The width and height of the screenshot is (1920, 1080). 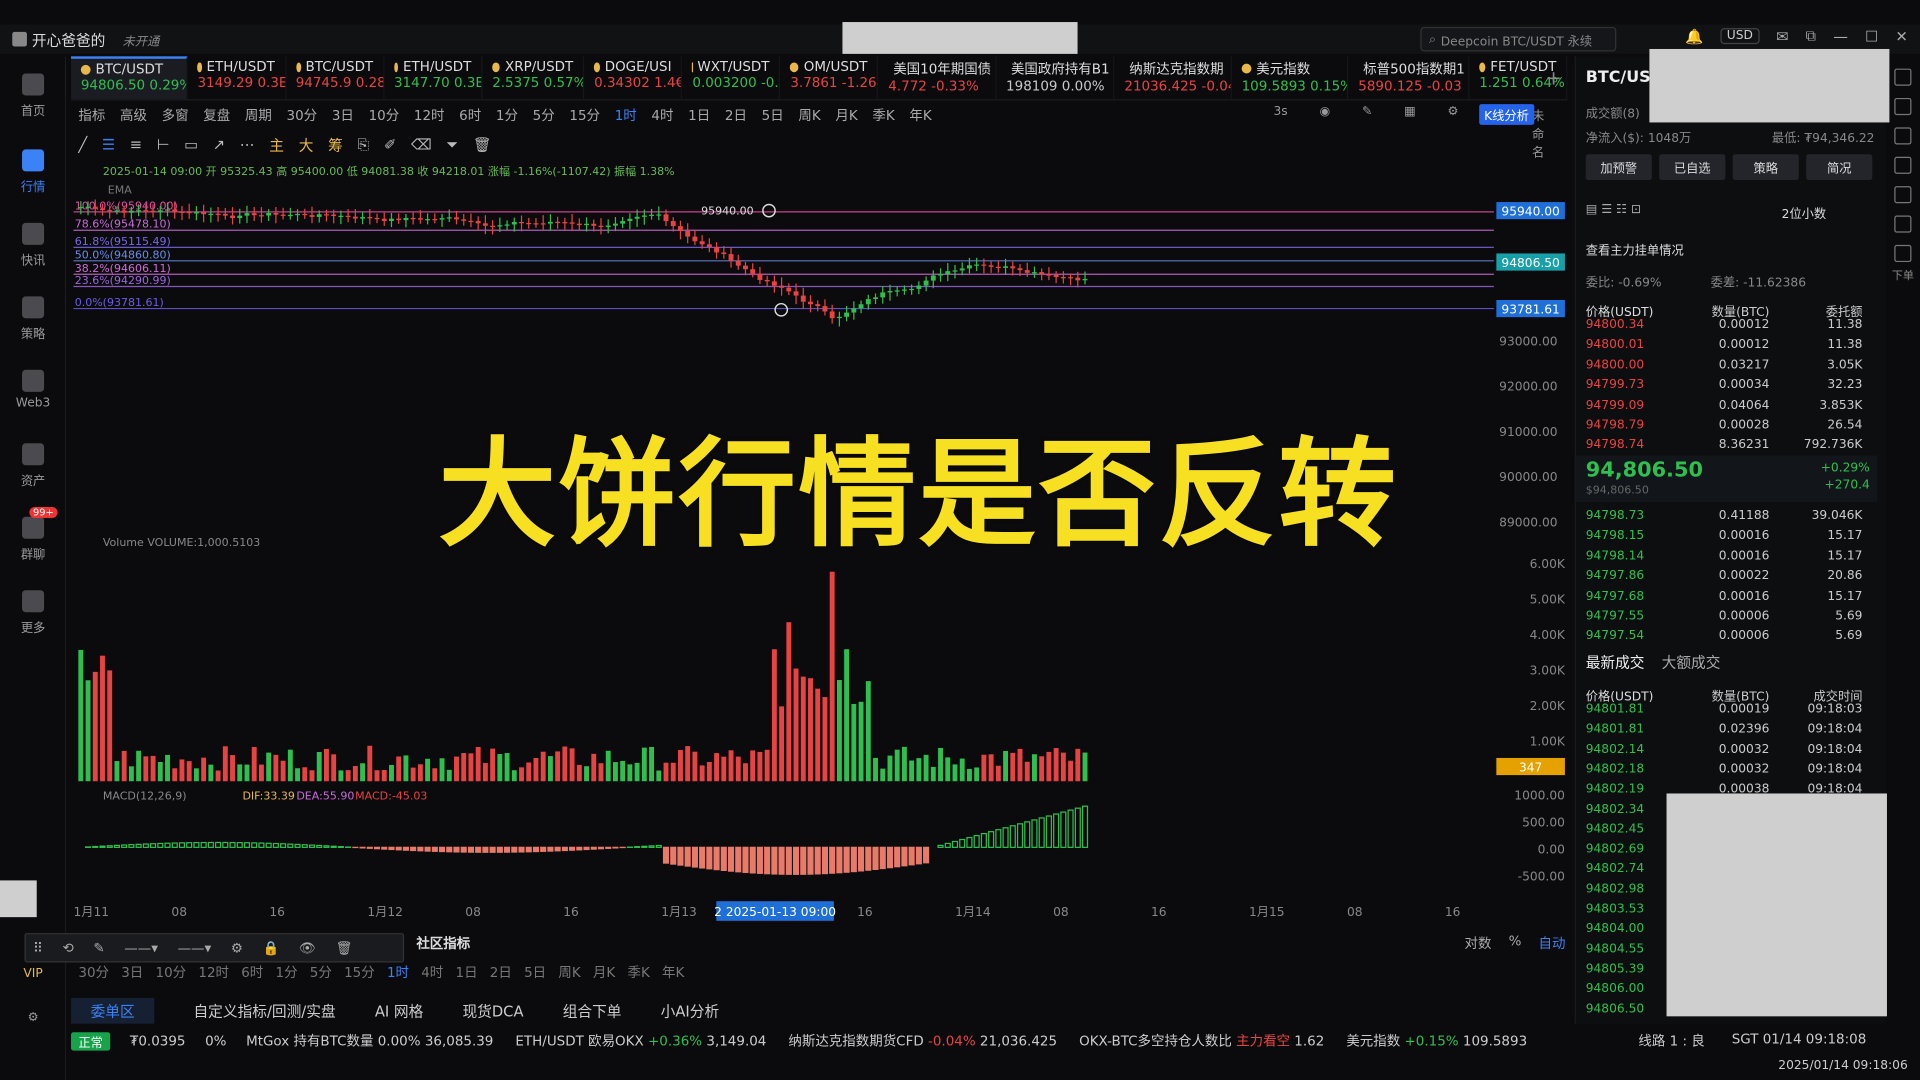 I want to click on replay-button: 复盘, so click(x=216, y=115).